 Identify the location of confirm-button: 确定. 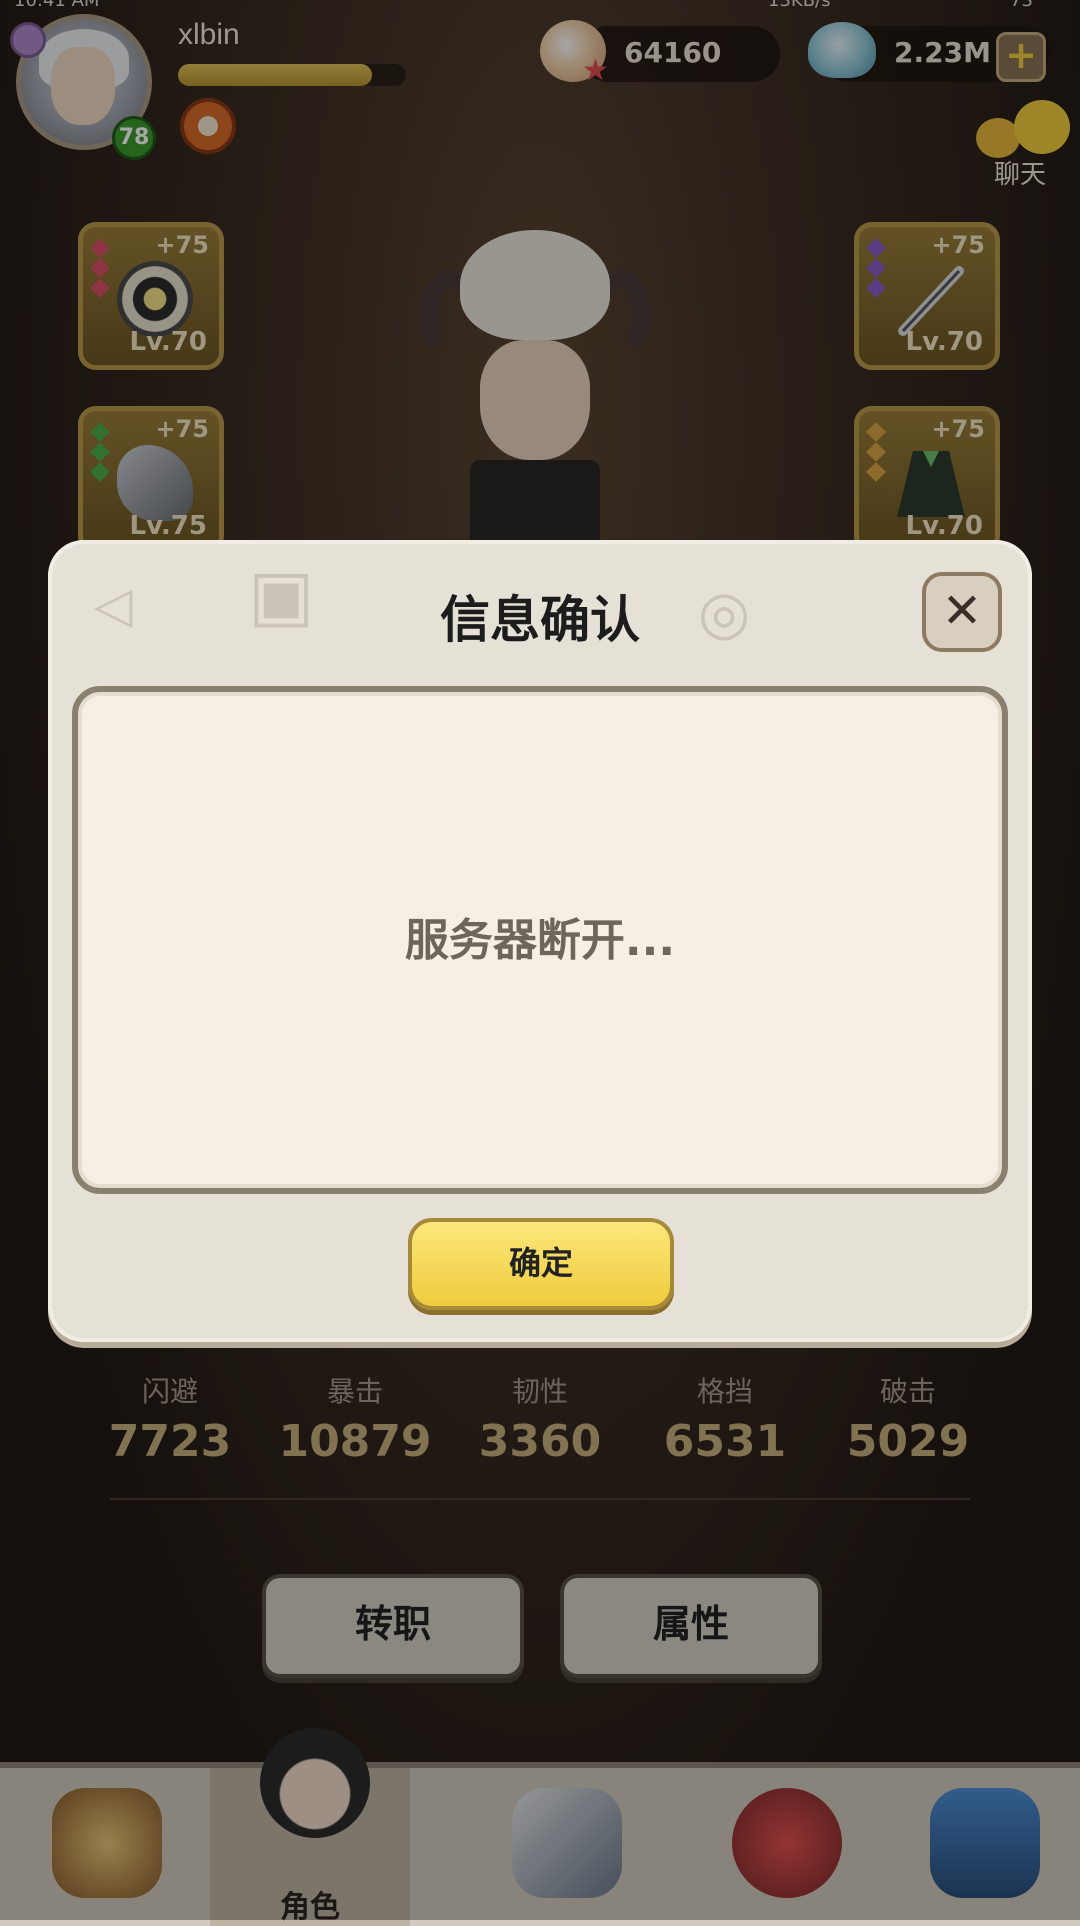
(541, 1264).